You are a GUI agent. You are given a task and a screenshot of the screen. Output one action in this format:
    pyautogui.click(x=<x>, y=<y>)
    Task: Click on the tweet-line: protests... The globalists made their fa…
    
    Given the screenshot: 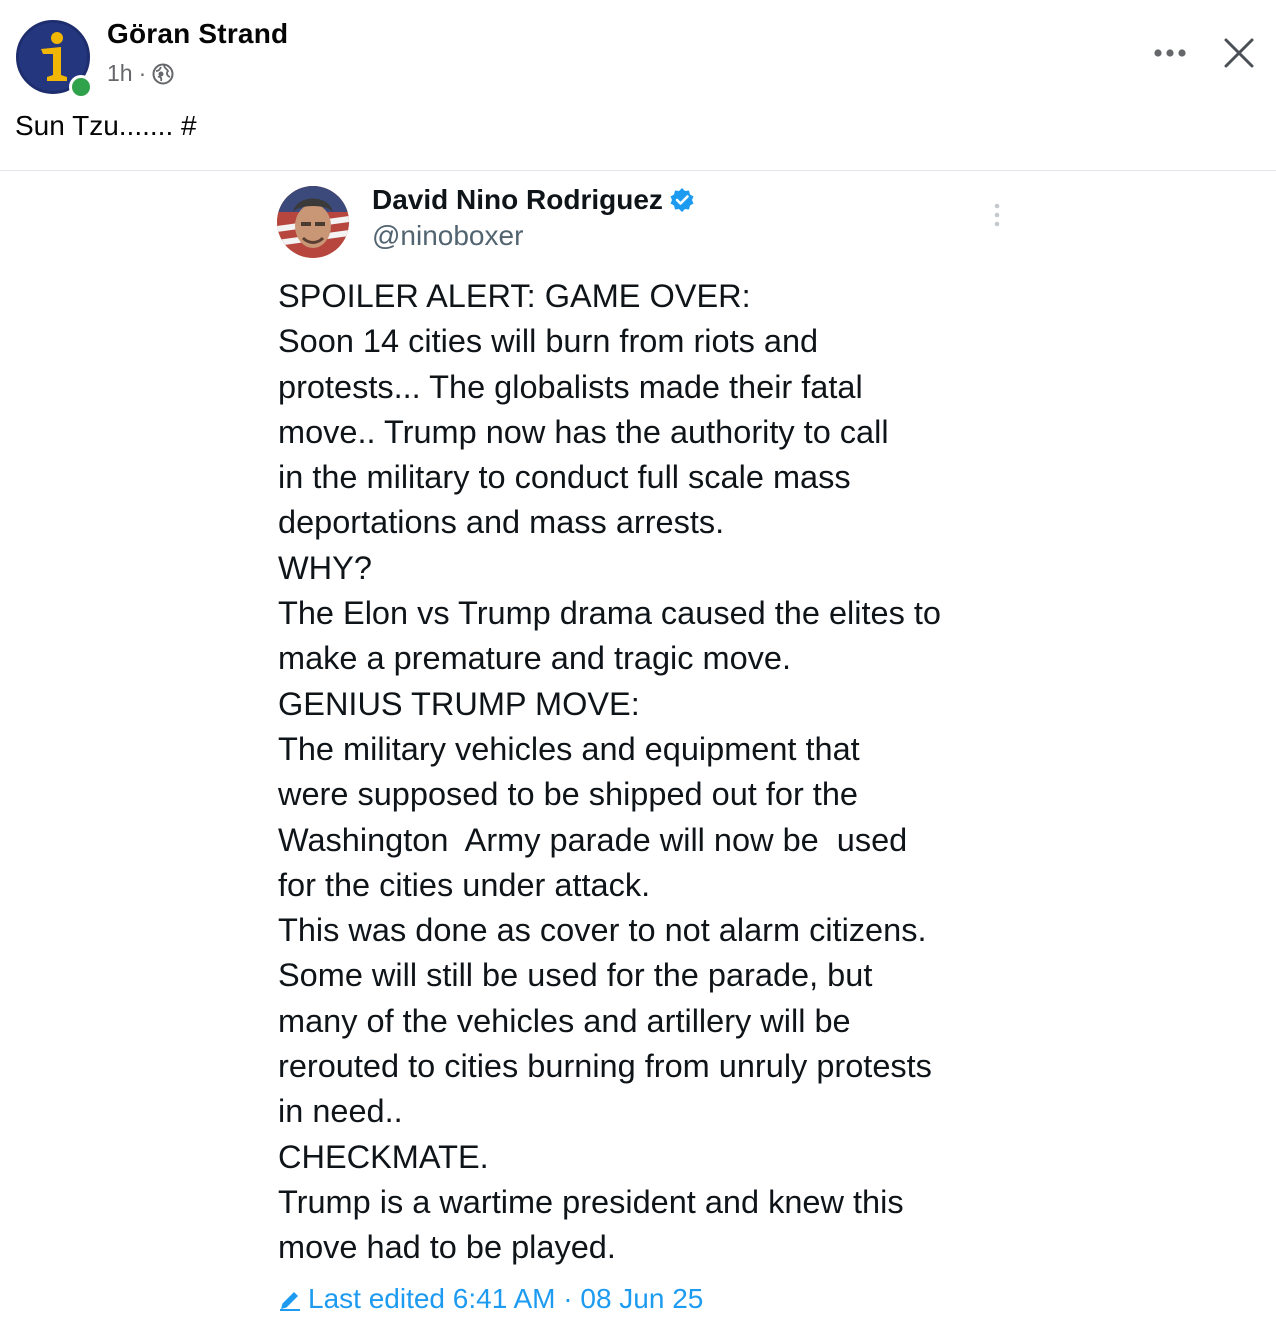 What is the action you would take?
    pyautogui.click(x=570, y=386)
    